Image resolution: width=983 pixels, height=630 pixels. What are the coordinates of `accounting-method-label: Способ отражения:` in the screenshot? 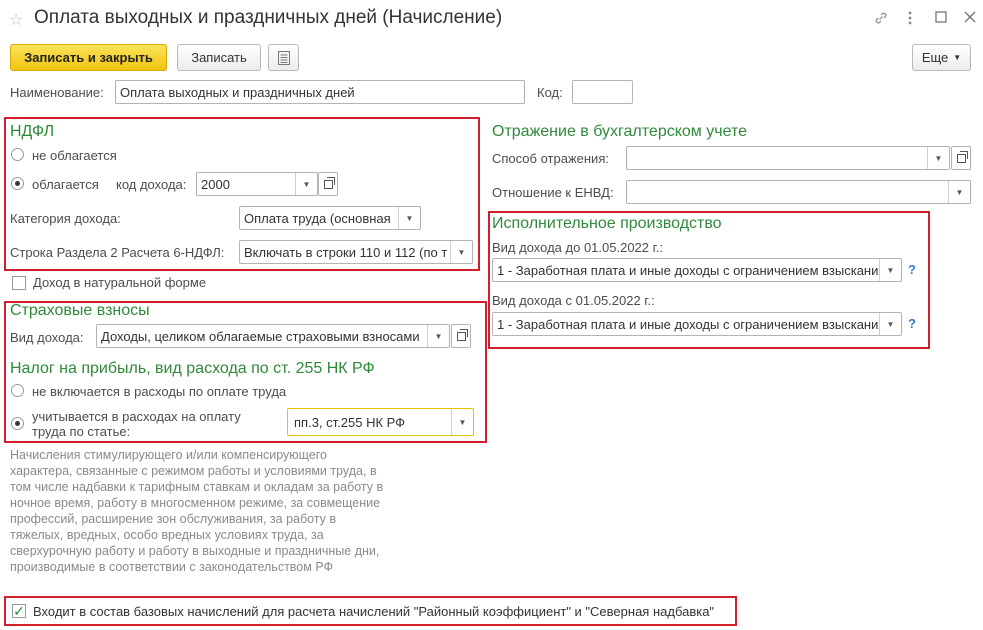 It's located at (550, 158).